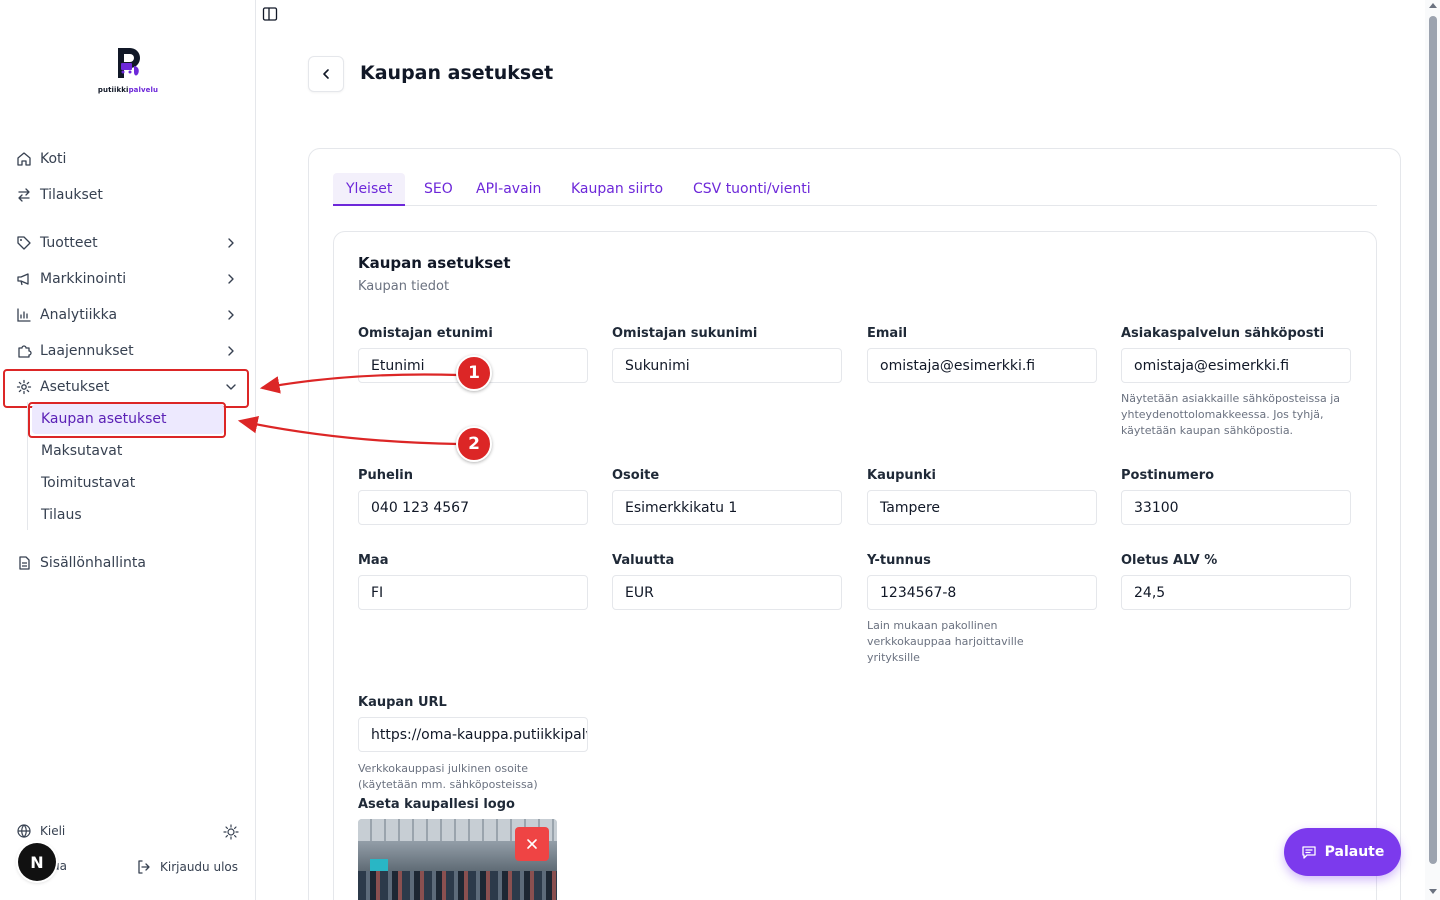  I want to click on annotation-badge-1: 1, so click(474, 373).